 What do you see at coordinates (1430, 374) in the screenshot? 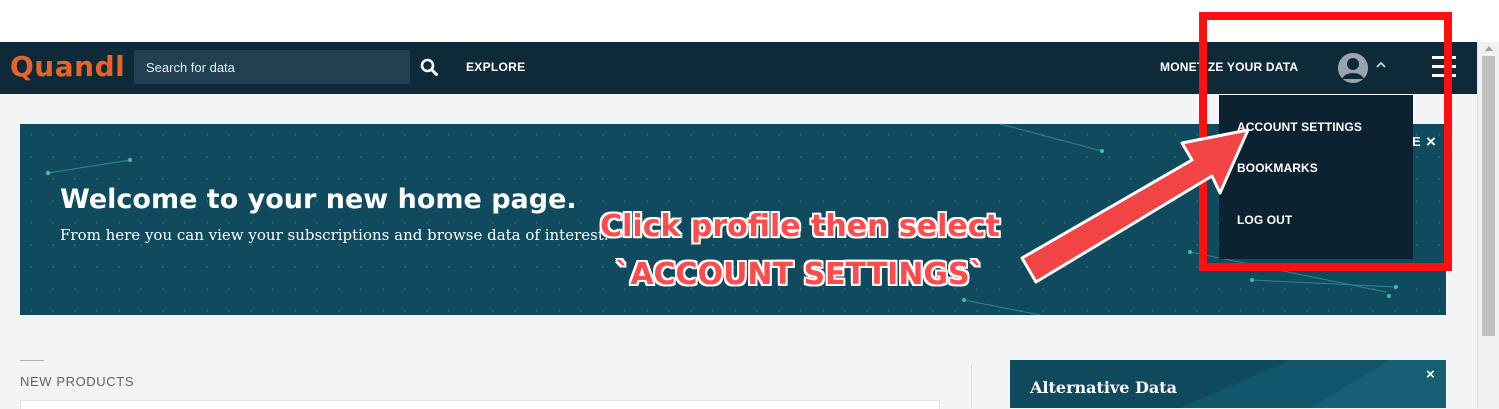
I see `card-close-icon: ×` at bounding box center [1430, 374].